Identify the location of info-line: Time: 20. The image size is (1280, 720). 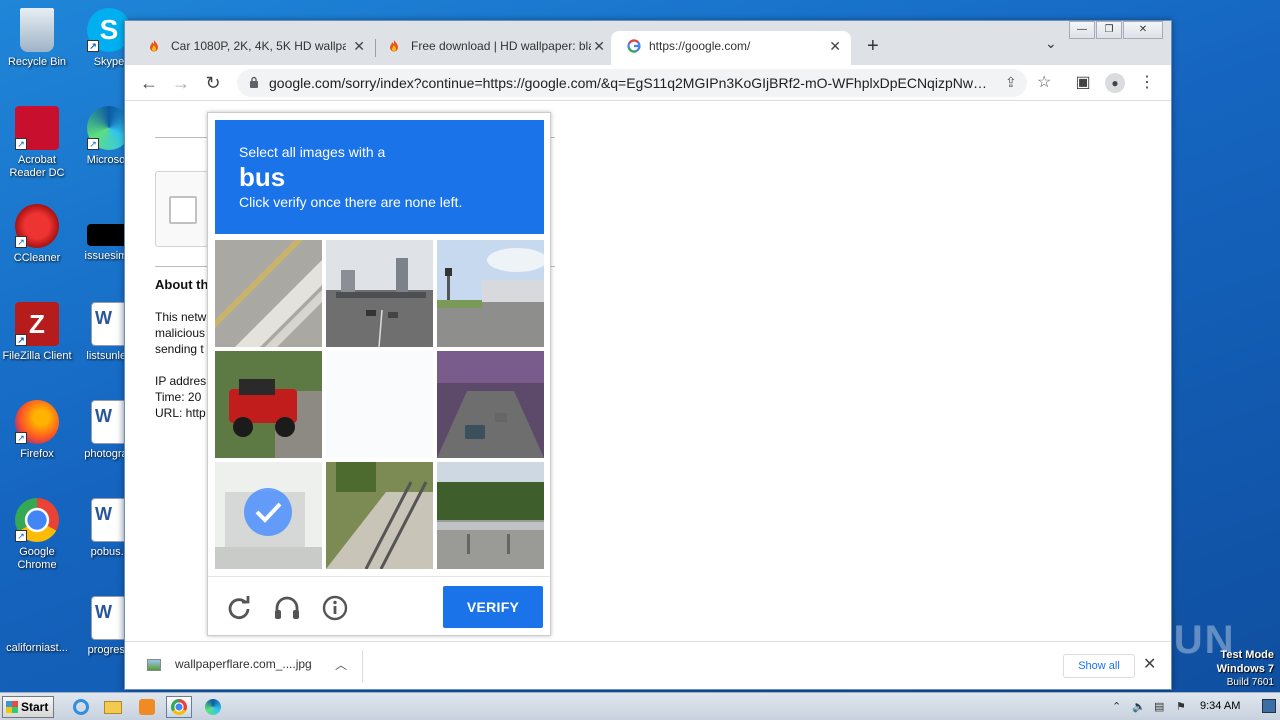
(178, 397).